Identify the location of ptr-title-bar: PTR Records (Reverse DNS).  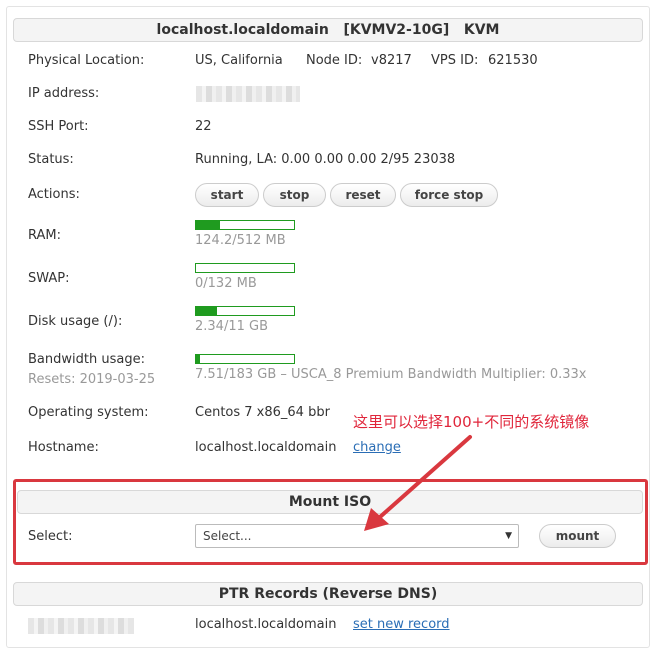
(328, 594).